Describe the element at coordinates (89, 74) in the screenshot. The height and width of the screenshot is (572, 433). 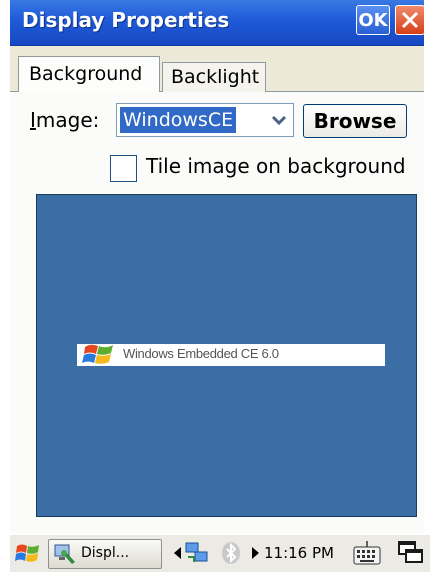
I see `tab-background: Background` at that location.